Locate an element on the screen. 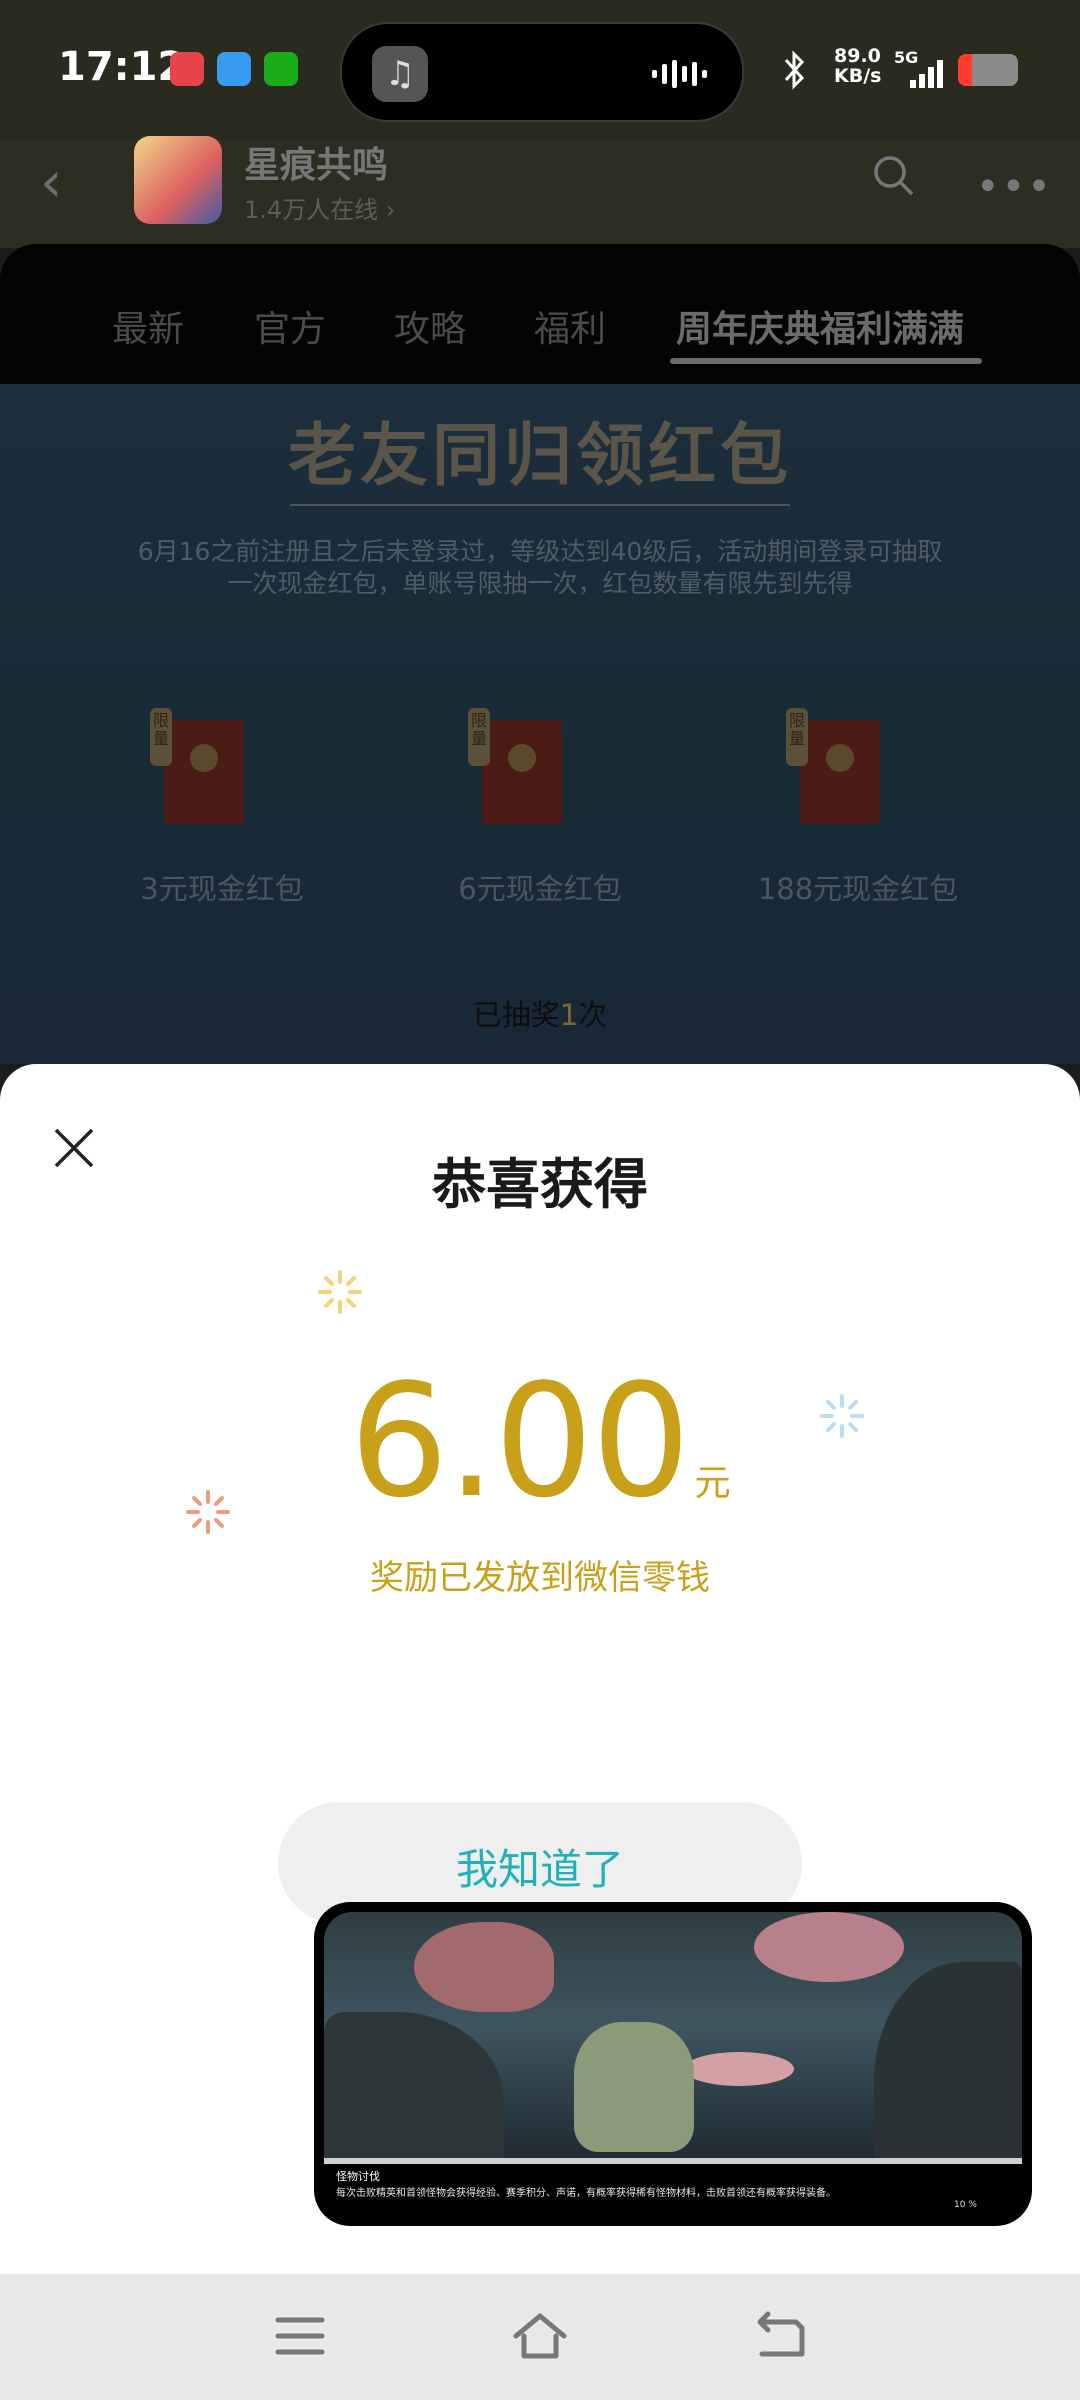 This screenshot has width=1080, height=2400. wechat-icon is located at coordinates (281, 69).